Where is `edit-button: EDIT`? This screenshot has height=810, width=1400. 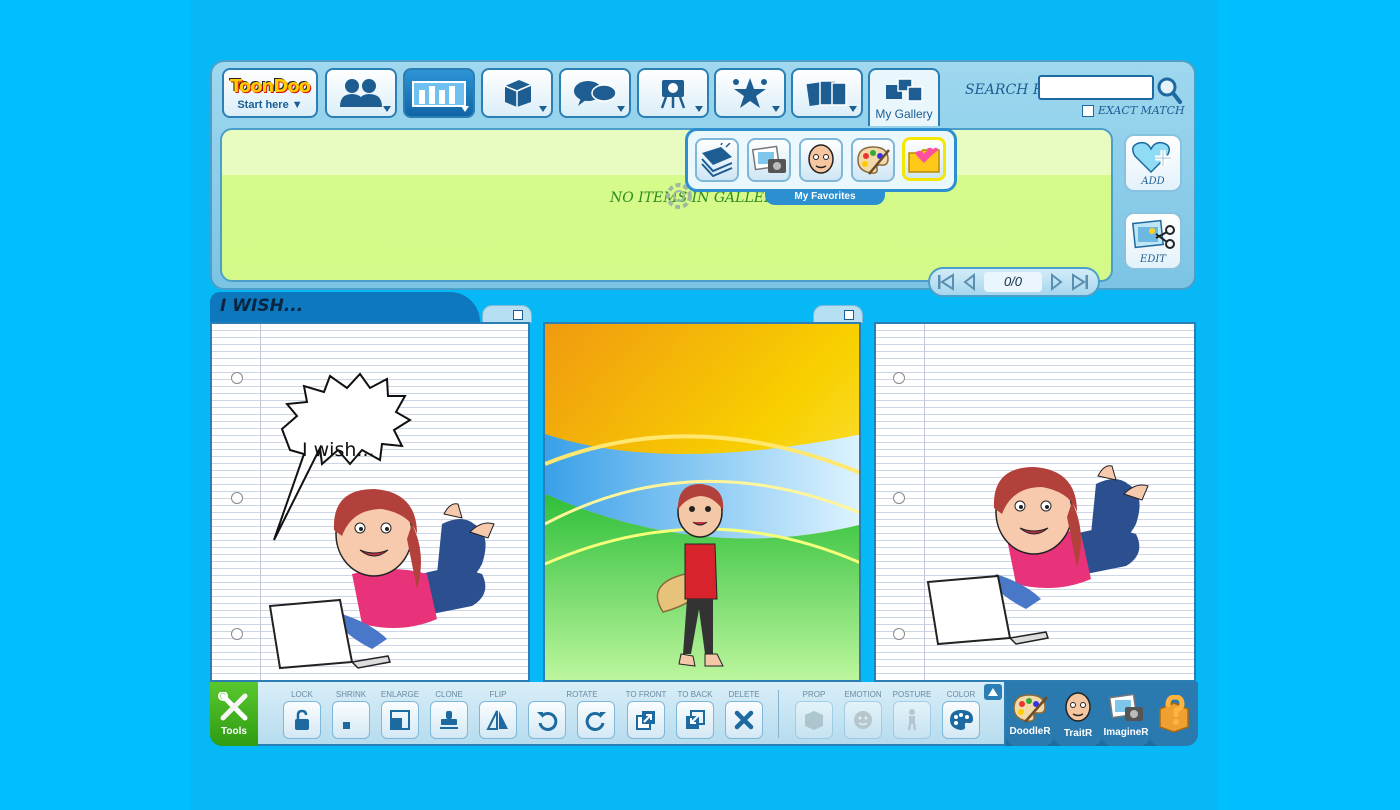
edit-button: EDIT is located at coordinates (1153, 241).